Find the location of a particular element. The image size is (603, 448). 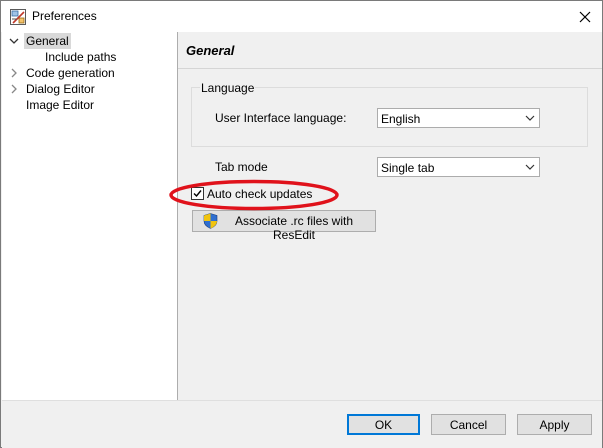

tree-item-include-paths: Include paths is located at coordinates (89, 57).